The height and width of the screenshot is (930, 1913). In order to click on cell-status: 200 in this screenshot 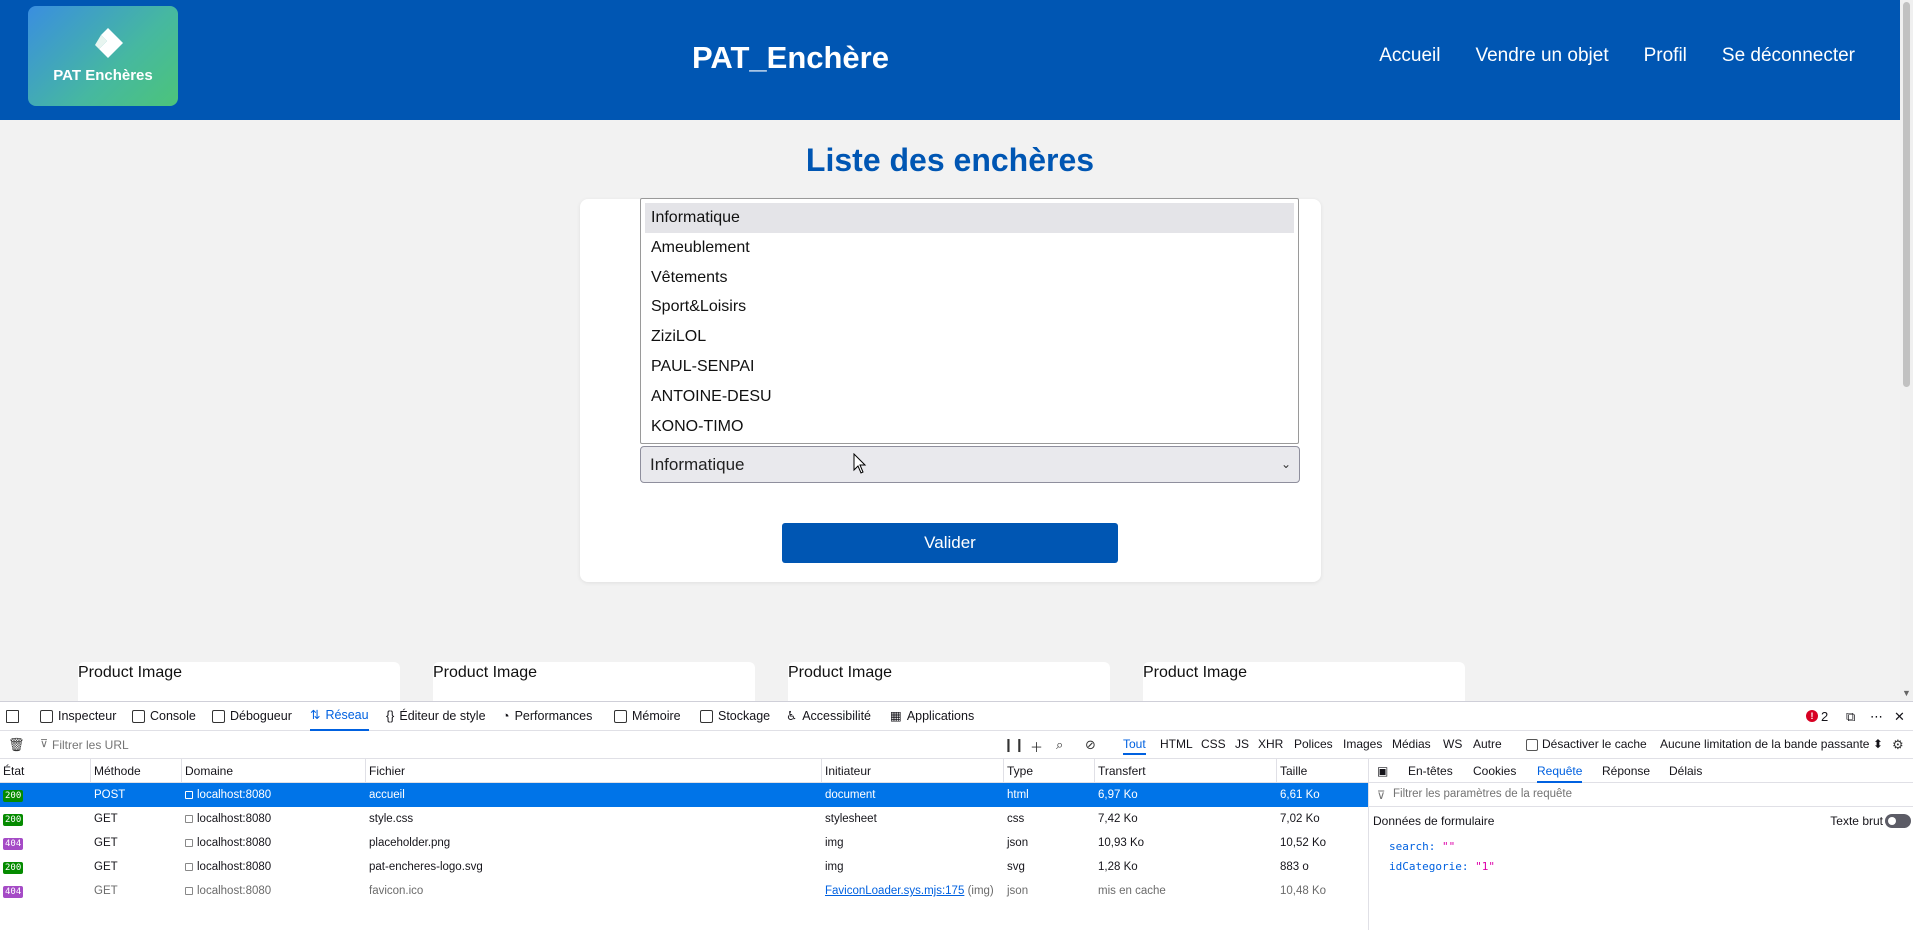, I will do `click(45, 795)`.